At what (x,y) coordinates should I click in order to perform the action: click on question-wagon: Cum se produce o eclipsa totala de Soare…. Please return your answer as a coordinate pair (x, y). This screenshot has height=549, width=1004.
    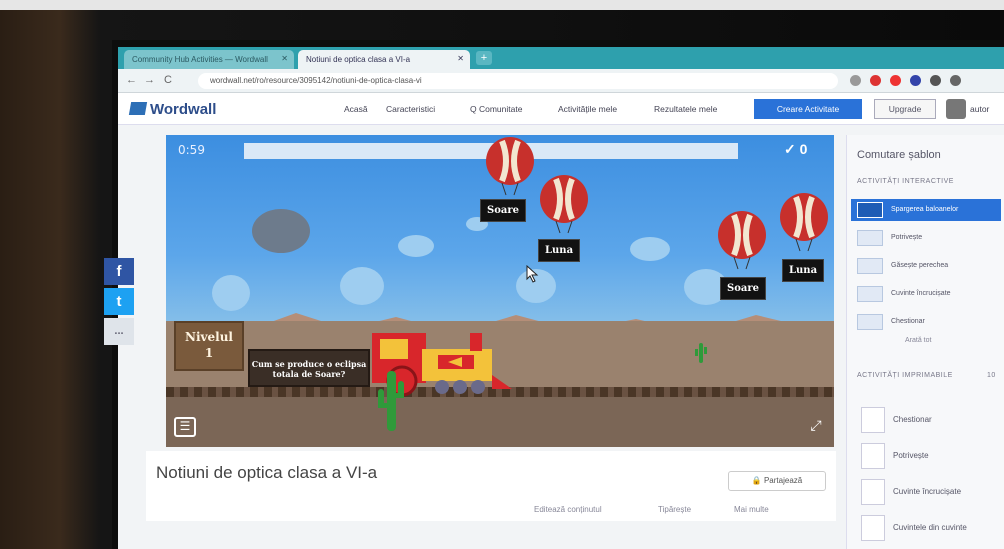
    Looking at the image, I should click on (309, 368).